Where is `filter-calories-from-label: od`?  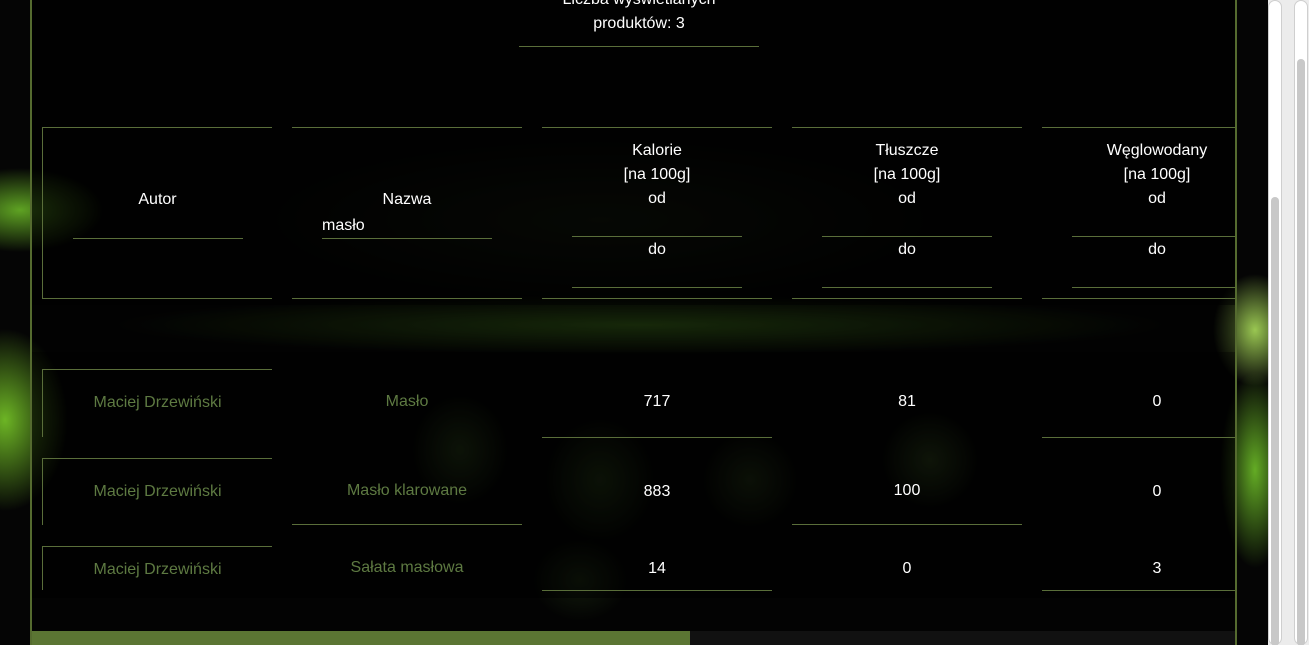
filter-calories-from-label: od is located at coordinates (657, 198).